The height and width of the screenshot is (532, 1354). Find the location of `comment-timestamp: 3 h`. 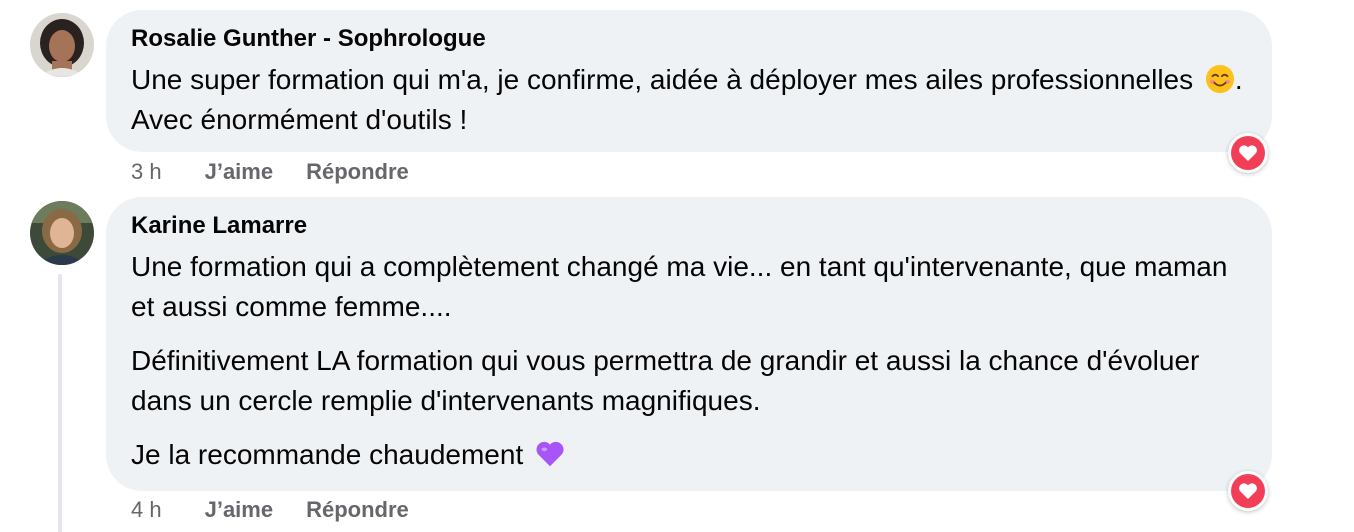

comment-timestamp: 3 h is located at coordinates (146, 172).